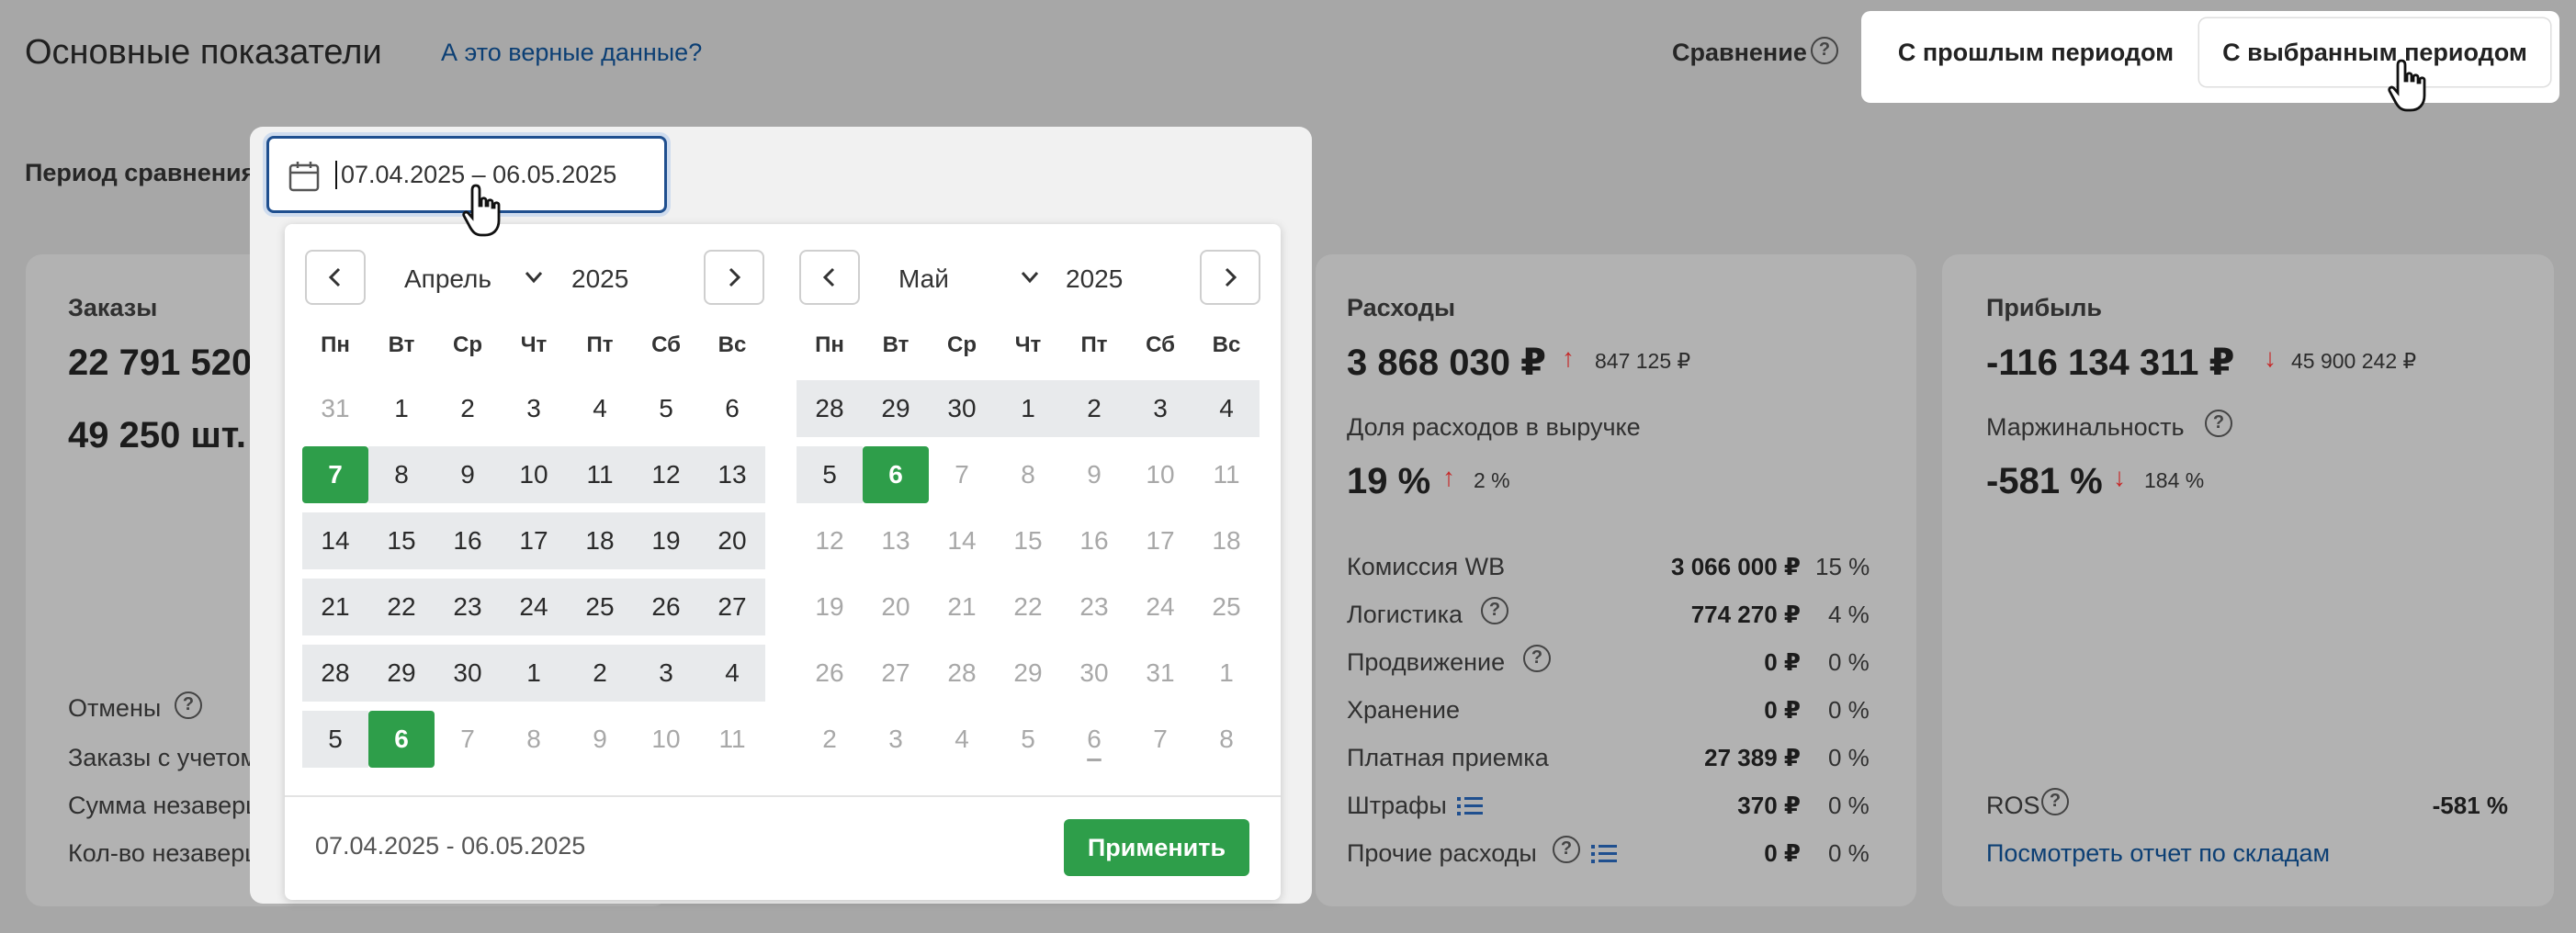 The height and width of the screenshot is (933, 2576). Describe the element at coordinates (1094, 279) in the screenshot. I see `right-year: 2025` at that location.